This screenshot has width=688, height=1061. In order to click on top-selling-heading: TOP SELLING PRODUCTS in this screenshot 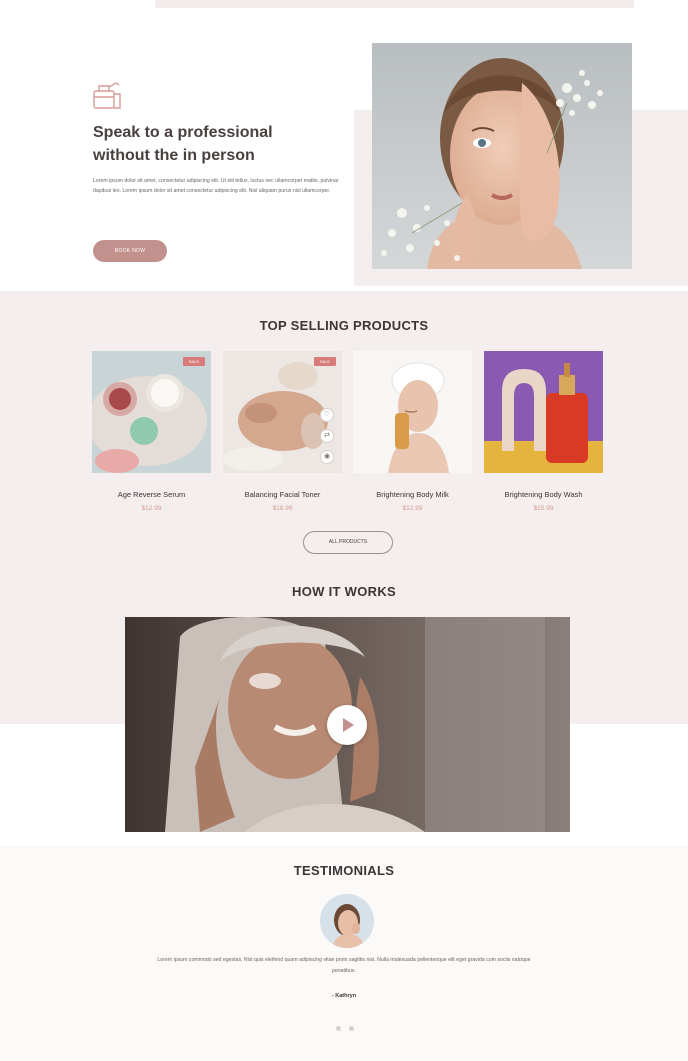, I will do `click(344, 325)`.